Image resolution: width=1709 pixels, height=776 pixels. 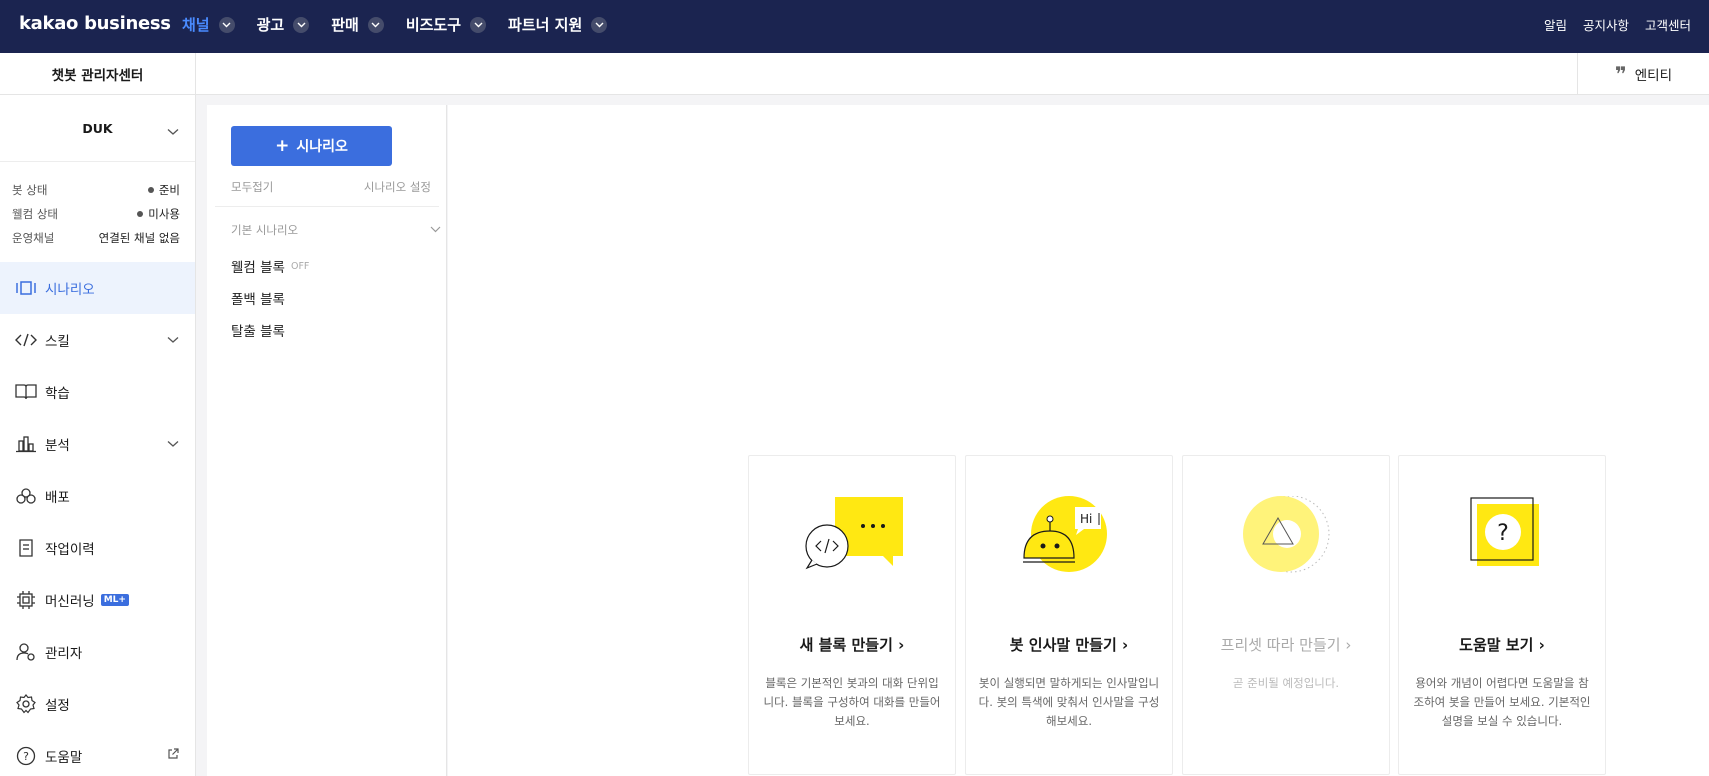 What do you see at coordinates (98, 74) in the screenshot?
I see `page-title: 챗봇 관리자센터` at bounding box center [98, 74].